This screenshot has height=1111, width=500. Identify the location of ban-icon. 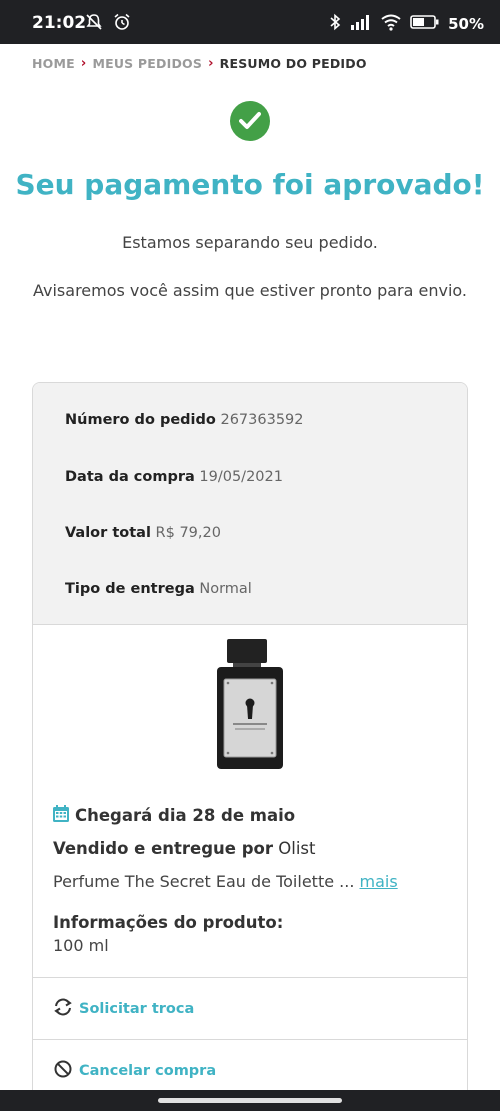
(63, 1071).